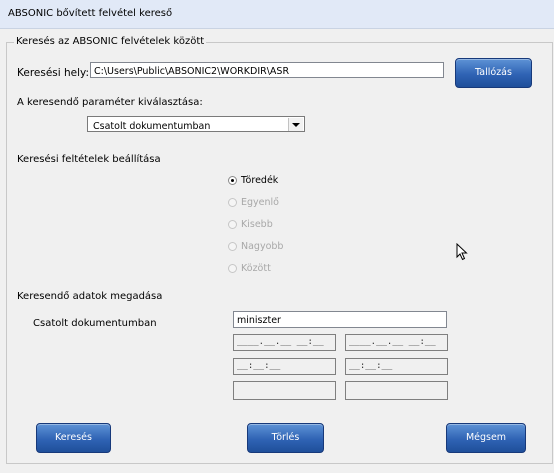 The image size is (554, 473). What do you see at coordinates (396, 390) in the screenshot?
I see `extra-to-input` at bounding box center [396, 390].